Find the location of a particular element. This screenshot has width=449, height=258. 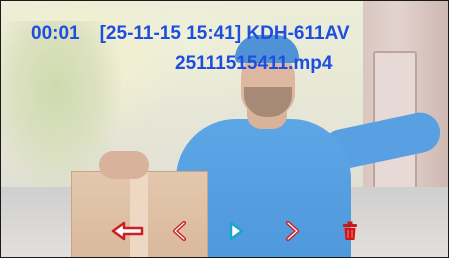

play-icon is located at coordinates (236, 231).